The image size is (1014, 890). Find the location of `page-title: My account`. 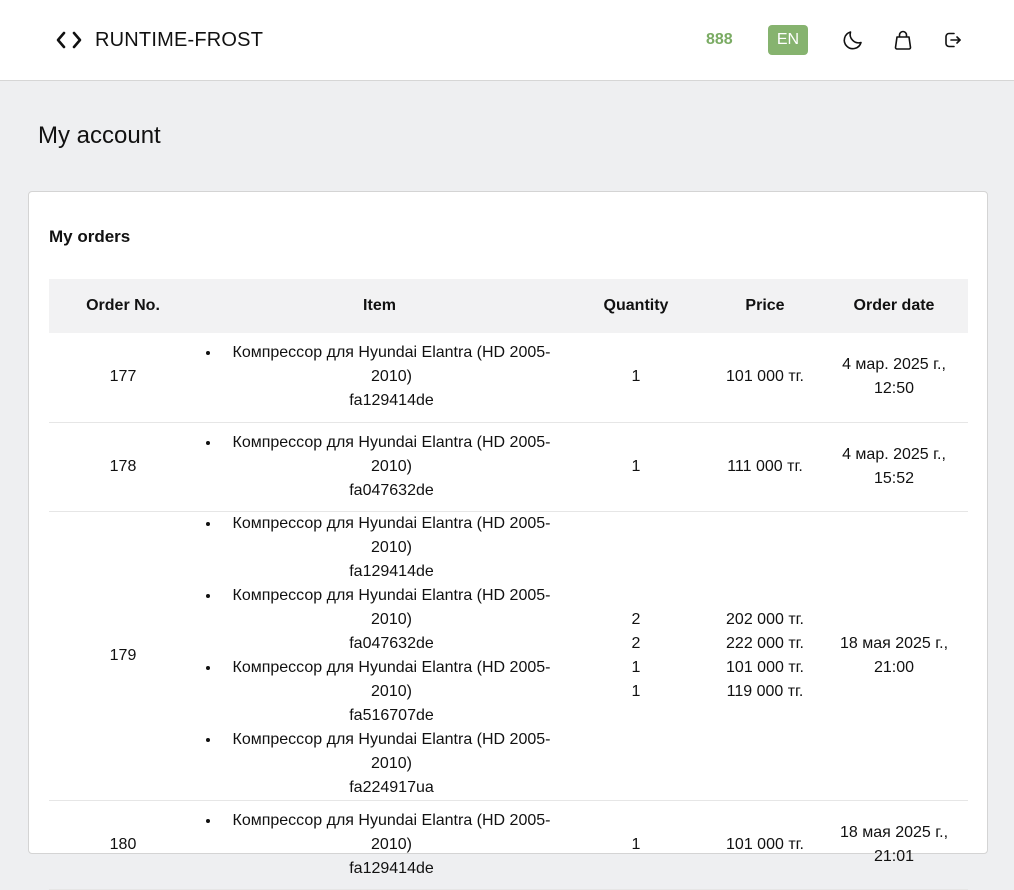

page-title: My account is located at coordinates (99, 135).